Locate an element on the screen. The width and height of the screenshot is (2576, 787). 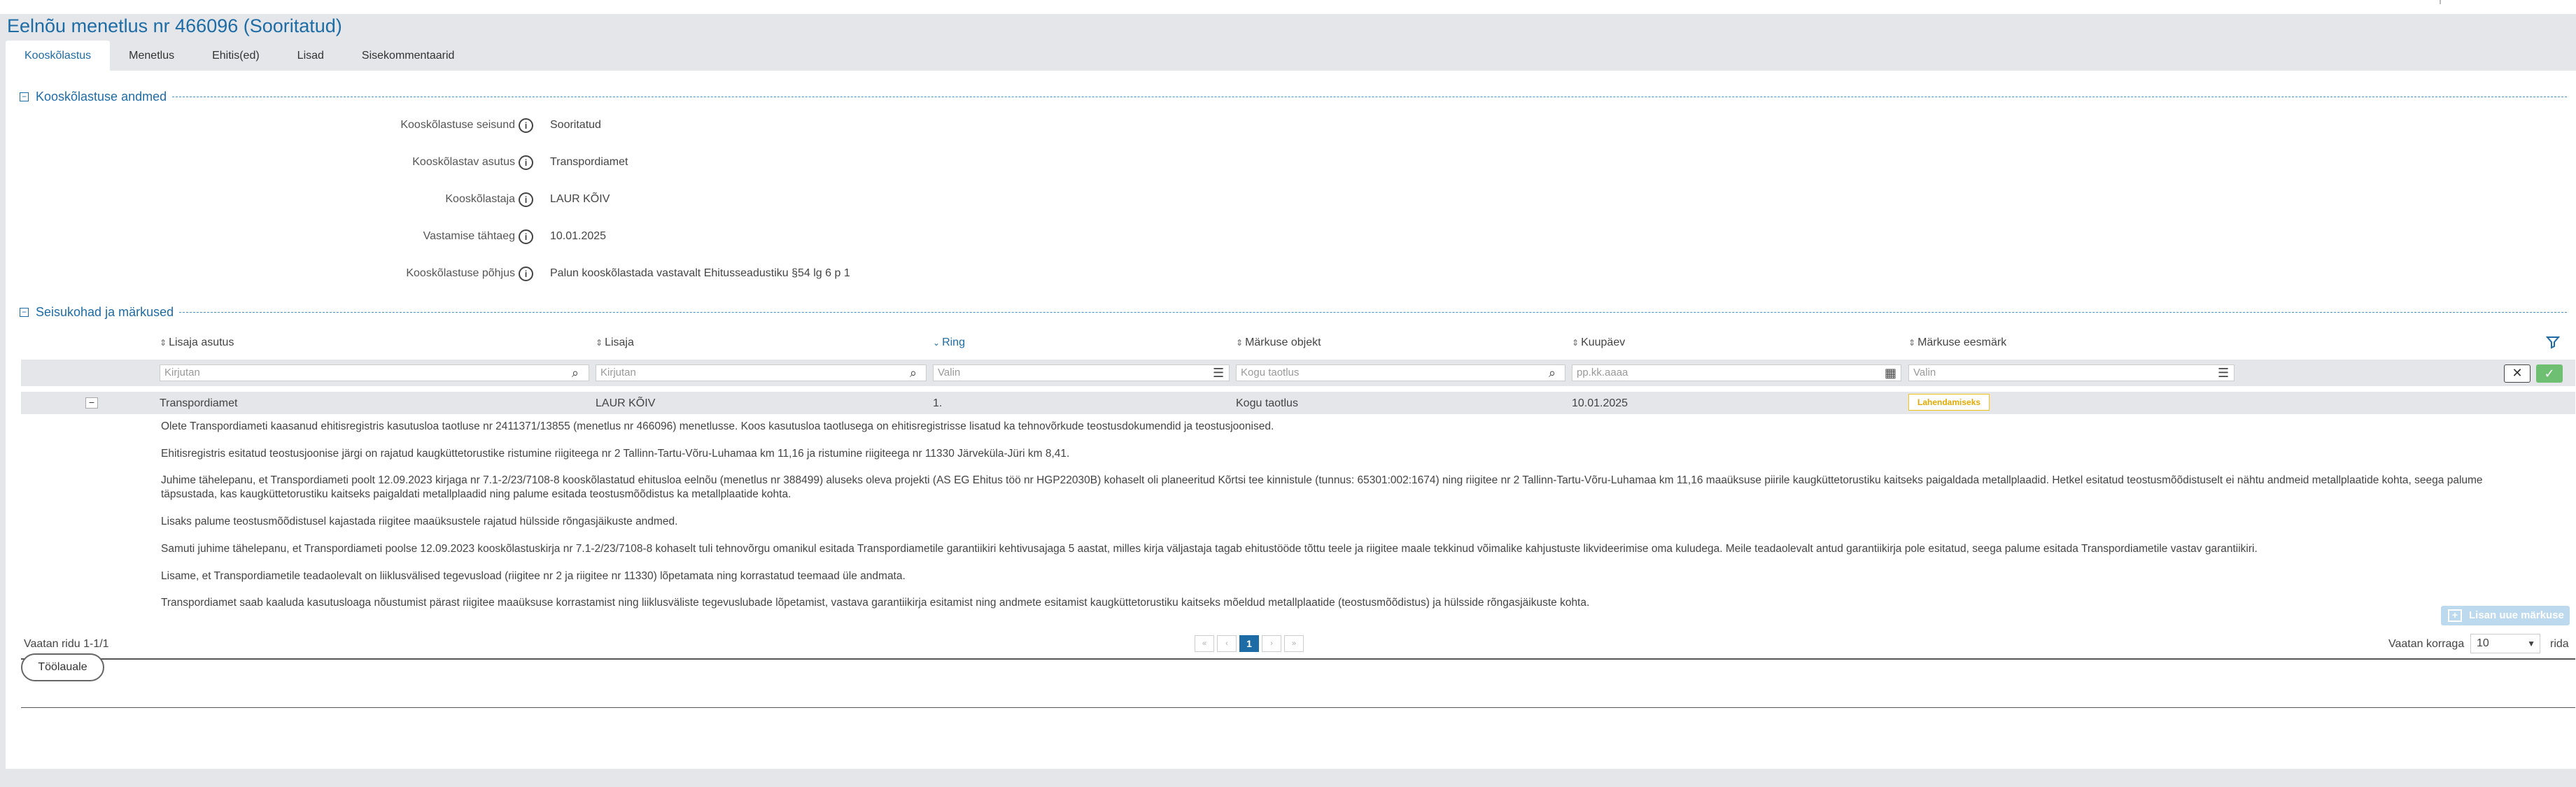
back-to-dashboard-button: Töölauale is located at coordinates (62, 667).